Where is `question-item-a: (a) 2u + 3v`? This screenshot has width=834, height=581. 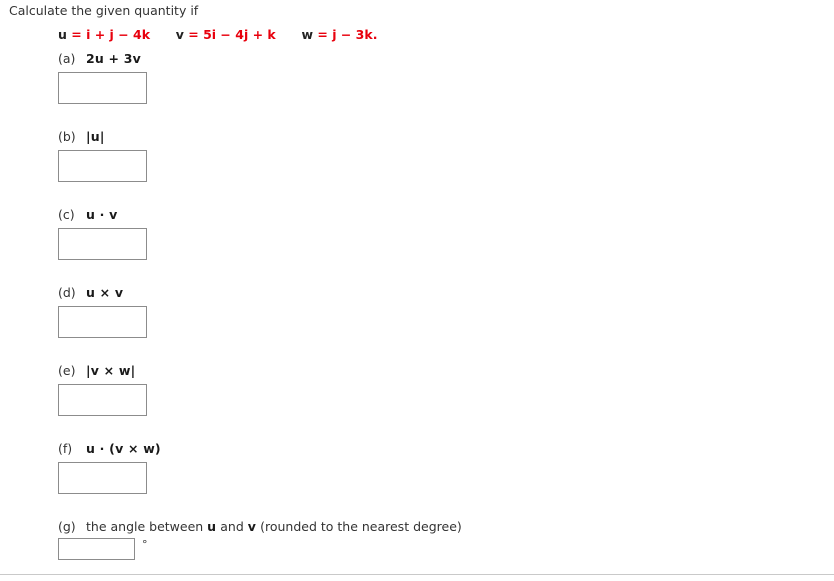 question-item-a: (a) 2u + 3v is located at coordinates (102, 77).